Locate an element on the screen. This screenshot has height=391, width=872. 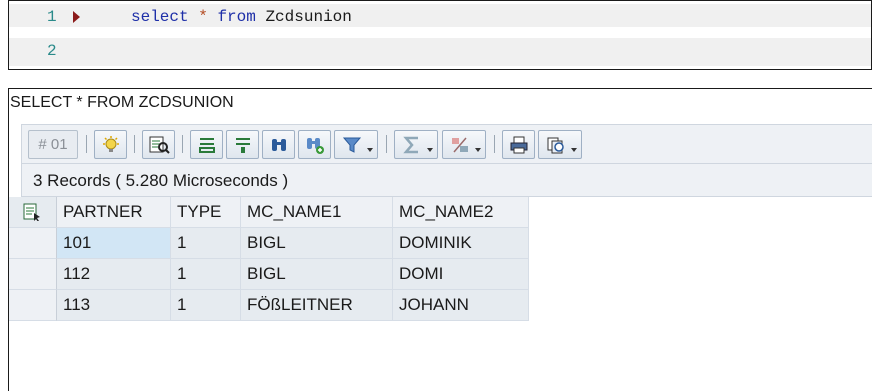
cell-mc-name2: DOMI is located at coordinates (461, 274).